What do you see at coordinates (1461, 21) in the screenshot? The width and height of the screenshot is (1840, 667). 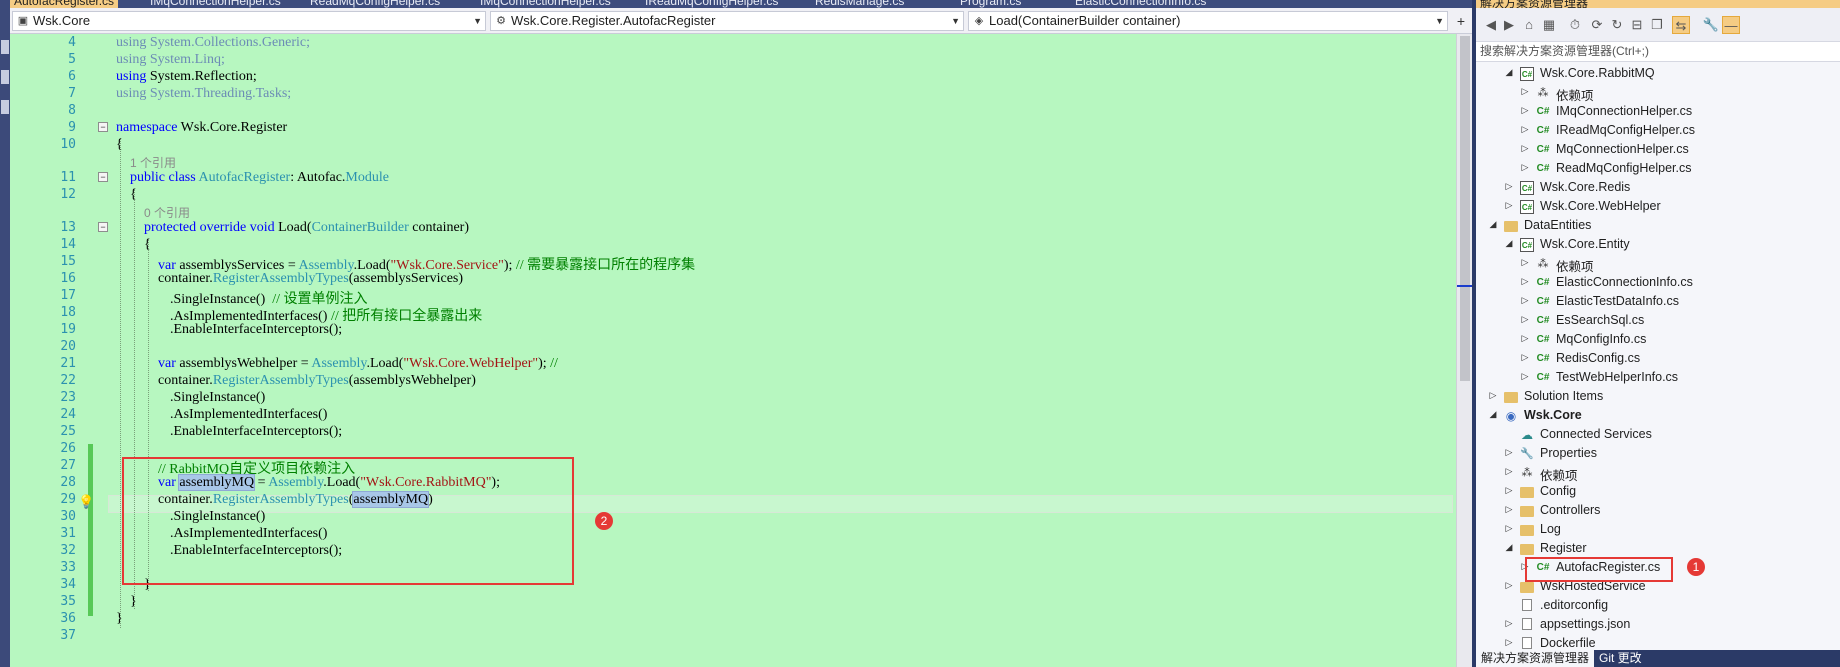 I see `split-window-button: +` at bounding box center [1461, 21].